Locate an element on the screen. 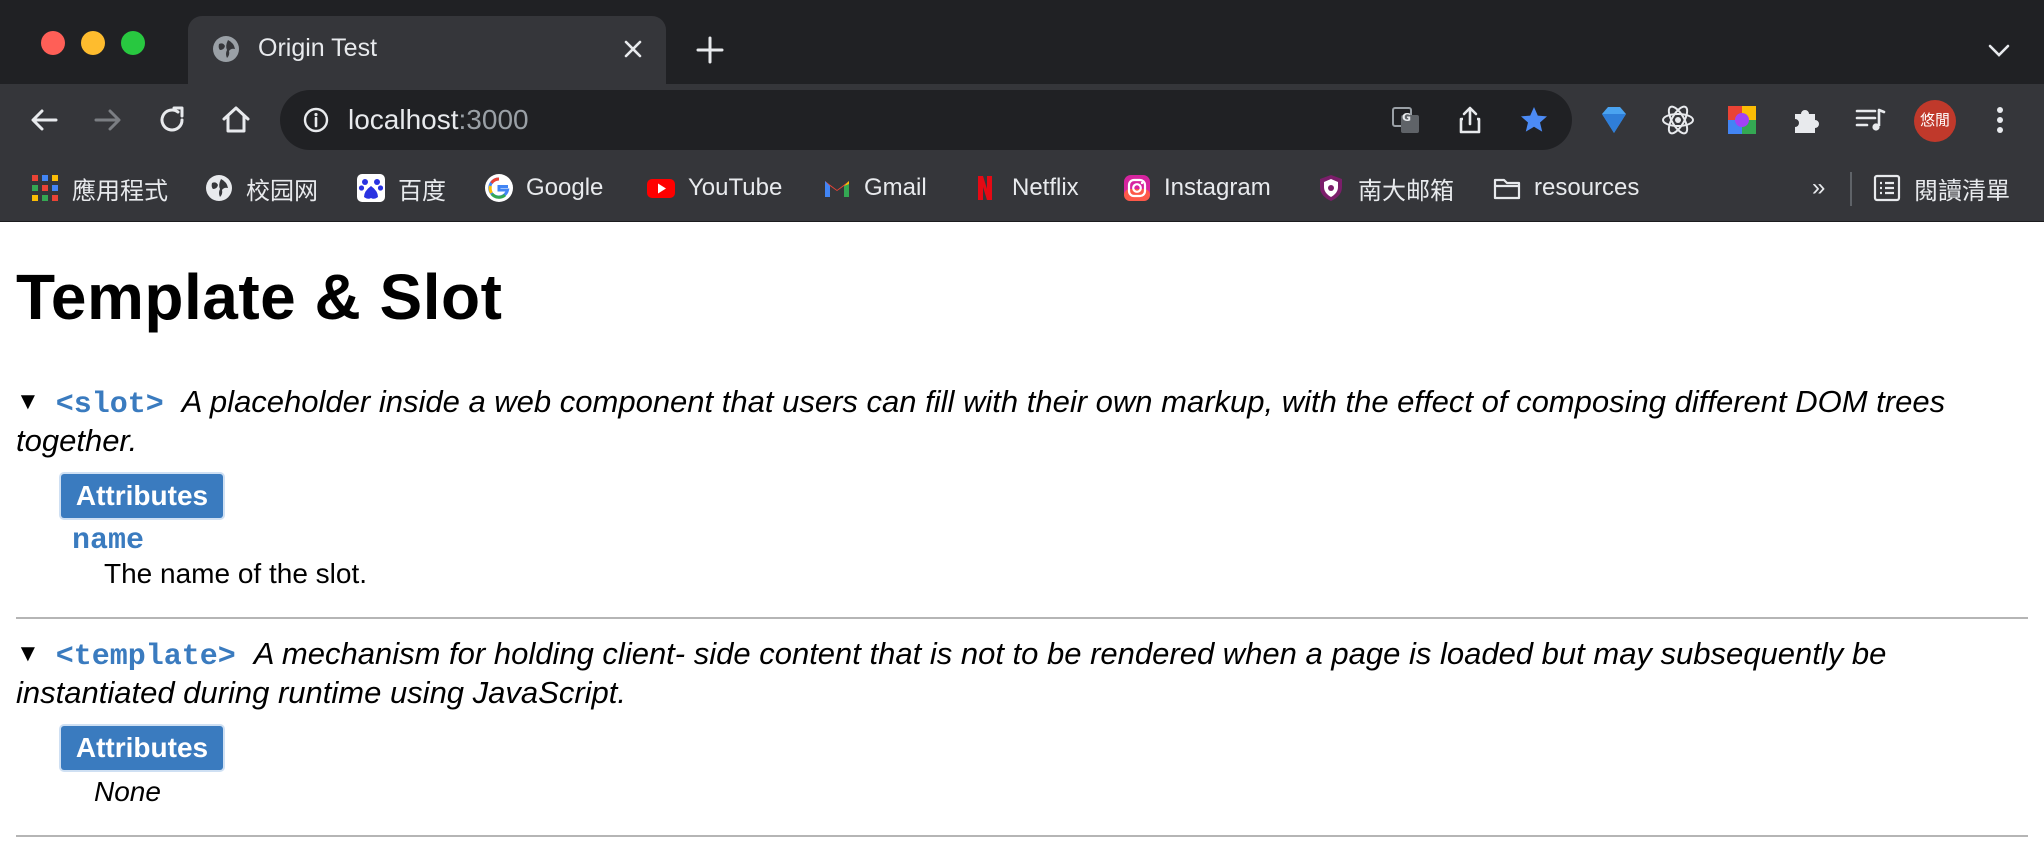  bookmark-folder-resources: resources is located at coordinates (1565, 188).